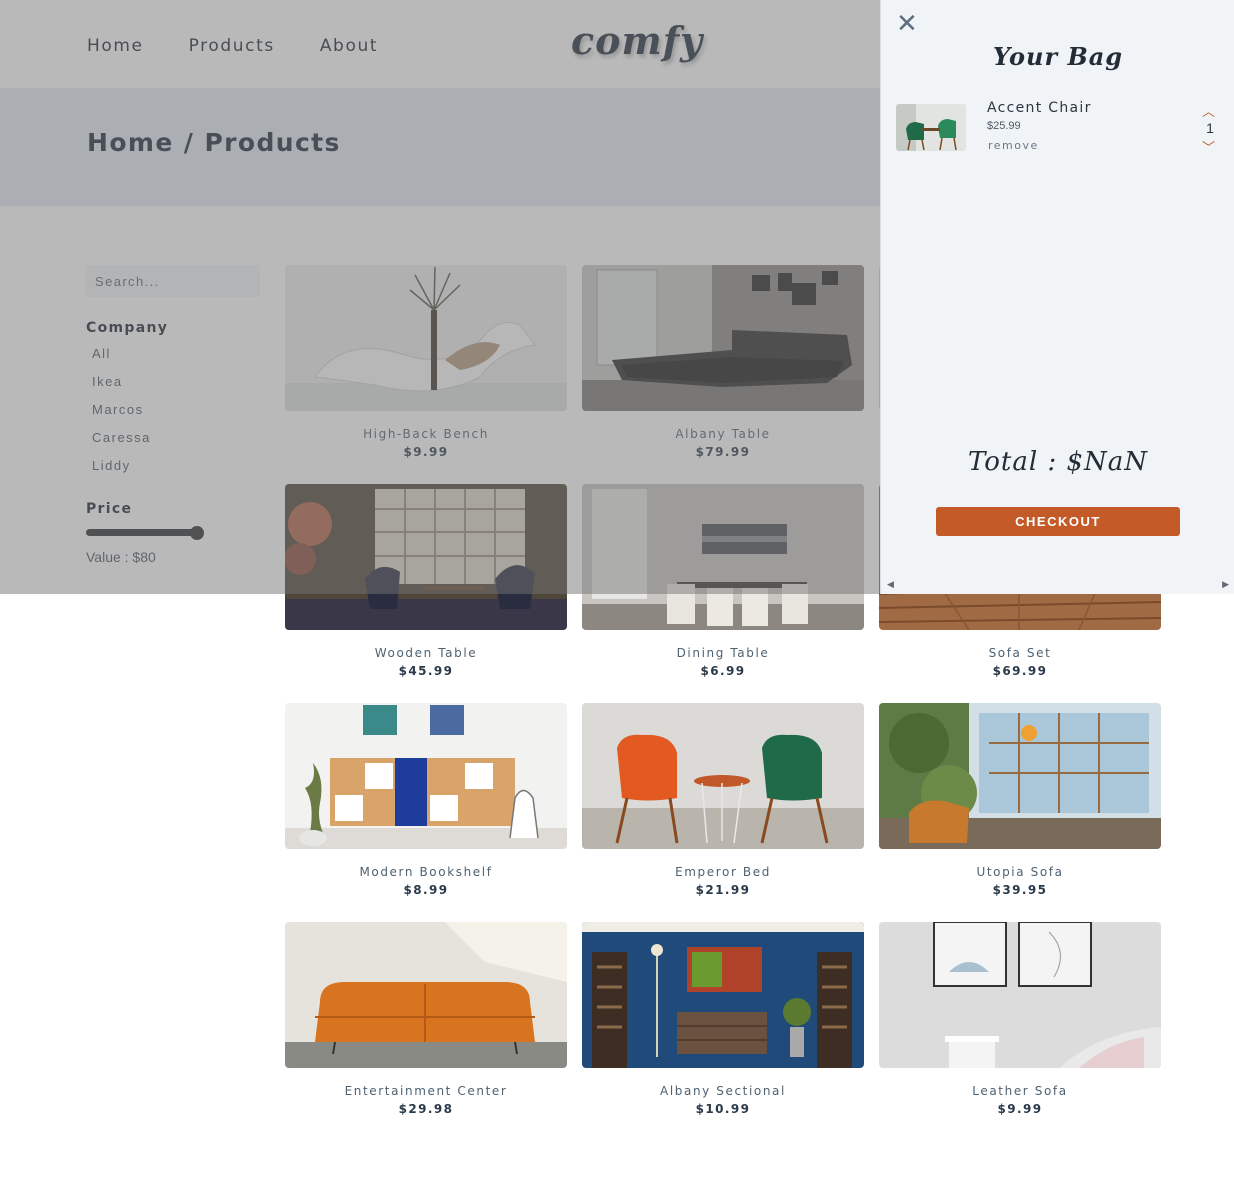  I want to click on product-card: Modern Bookshelf $8.99, so click(426, 800).